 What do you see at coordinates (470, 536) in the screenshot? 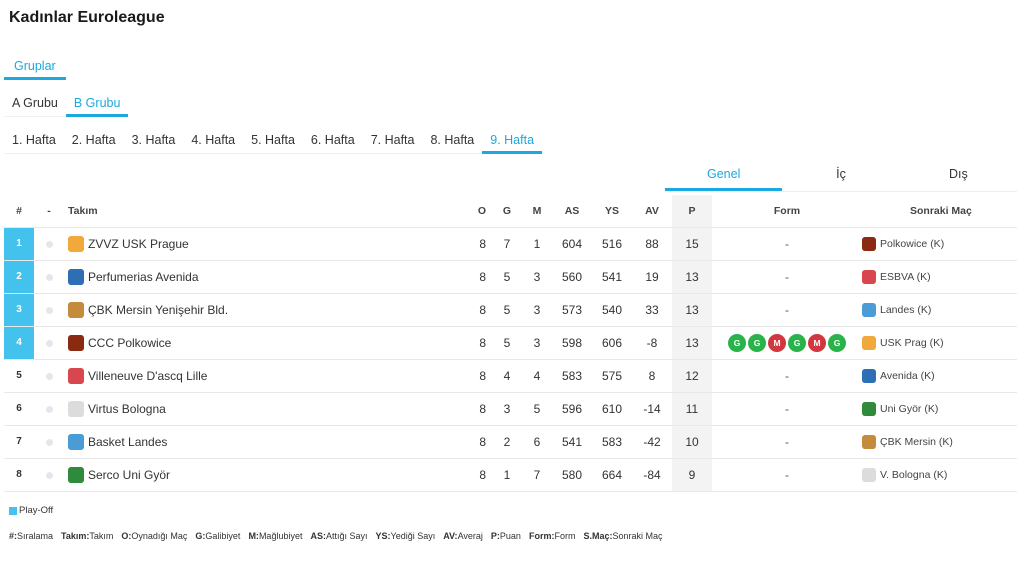
I see `abbr-value: Averaj` at bounding box center [470, 536].